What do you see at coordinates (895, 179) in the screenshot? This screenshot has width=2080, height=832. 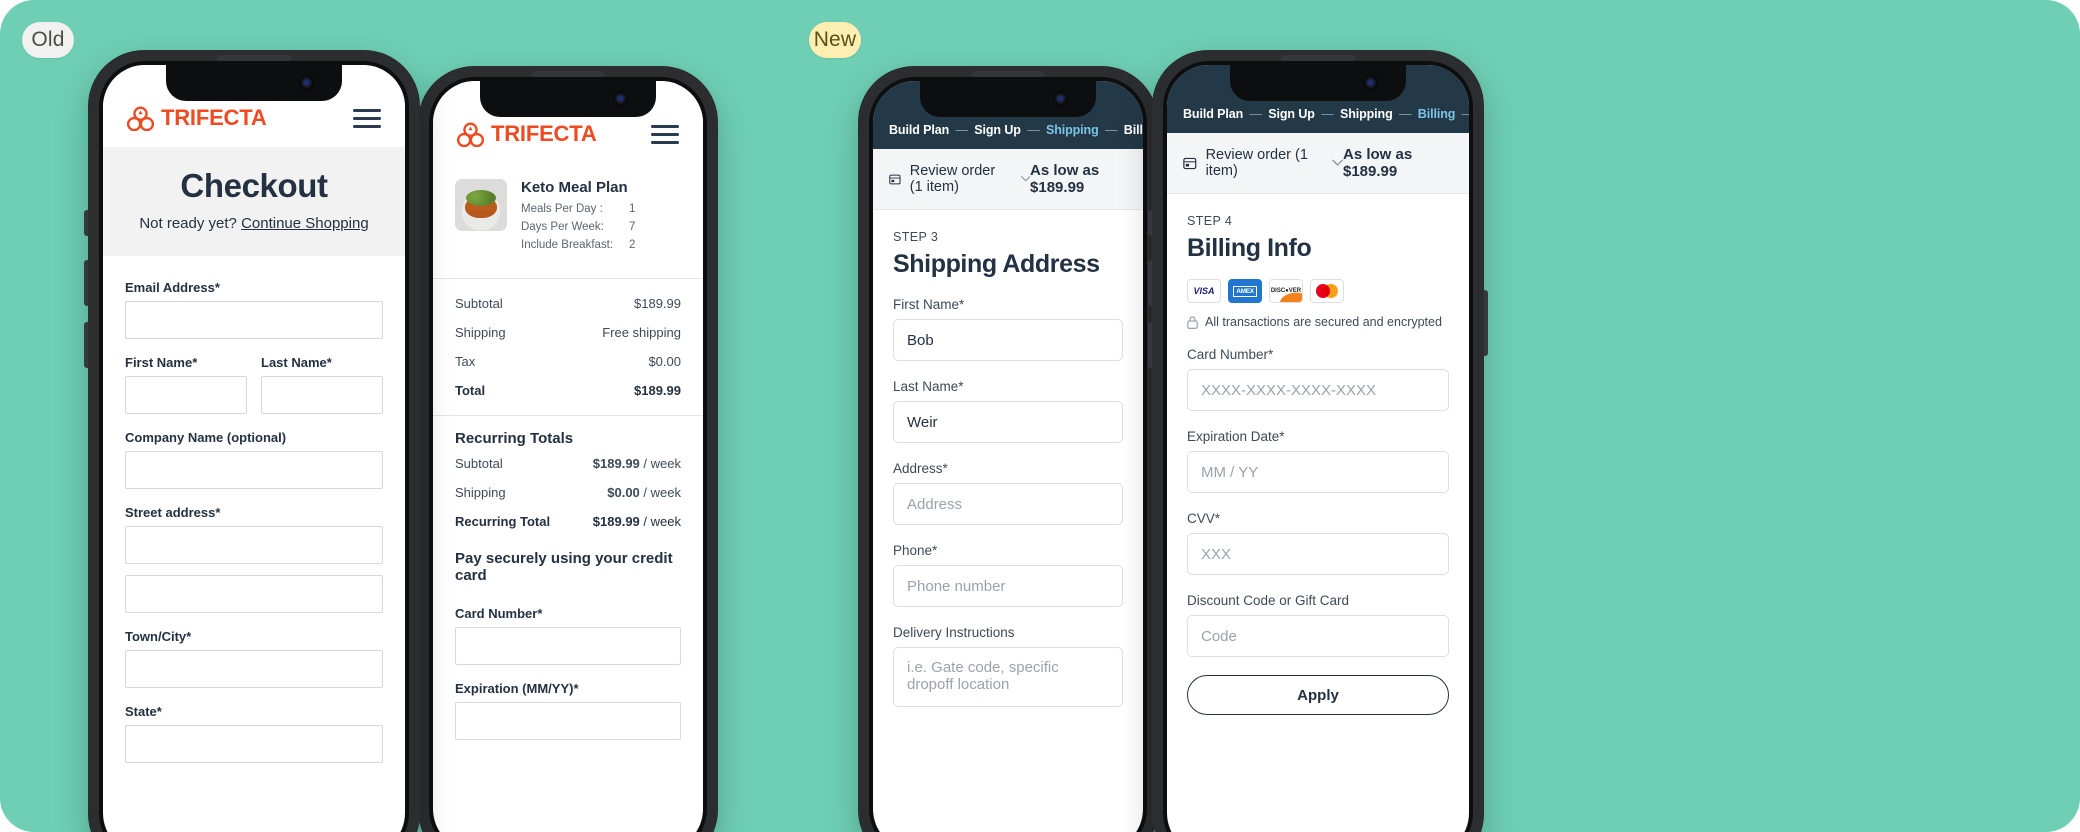 I see `receipt-icon` at bounding box center [895, 179].